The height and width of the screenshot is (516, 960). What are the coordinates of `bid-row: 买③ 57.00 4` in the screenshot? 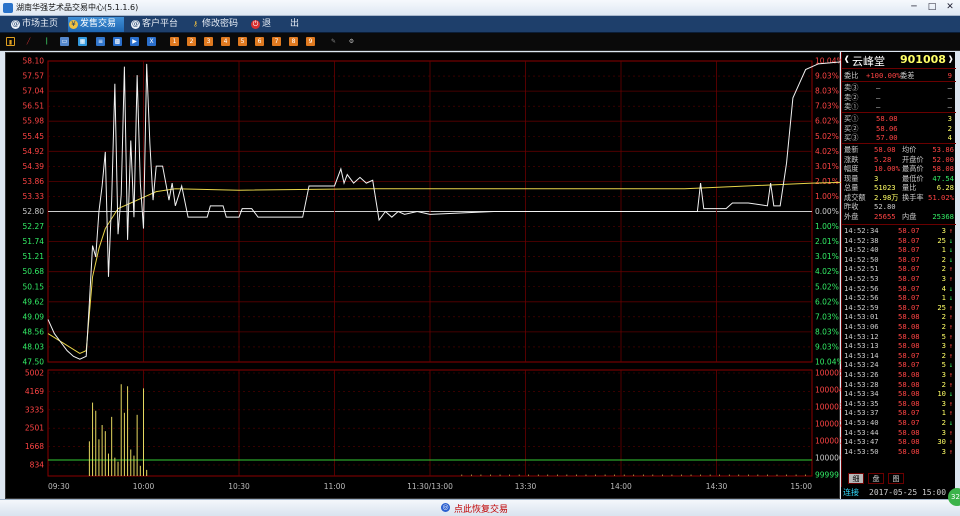 It's located at (899, 138).